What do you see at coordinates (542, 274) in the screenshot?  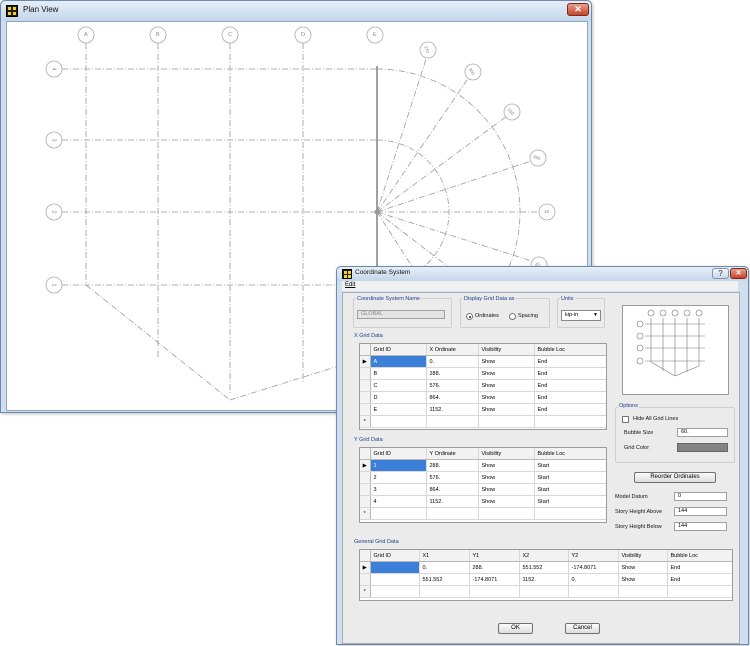 I see `dialog-titlebar: Coordinate System ? ✕` at bounding box center [542, 274].